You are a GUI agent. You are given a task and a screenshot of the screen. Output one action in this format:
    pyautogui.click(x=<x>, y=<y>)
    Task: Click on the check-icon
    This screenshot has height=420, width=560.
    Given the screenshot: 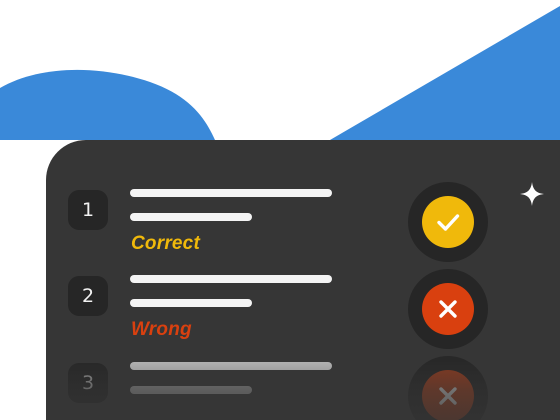 What is the action you would take?
    pyautogui.click(x=448, y=222)
    